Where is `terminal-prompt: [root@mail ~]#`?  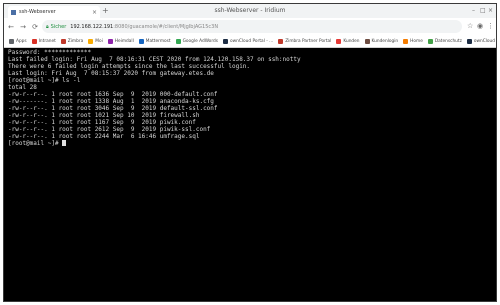
terminal-prompt: [root@mail ~]# is located at coordinates (35, 143).